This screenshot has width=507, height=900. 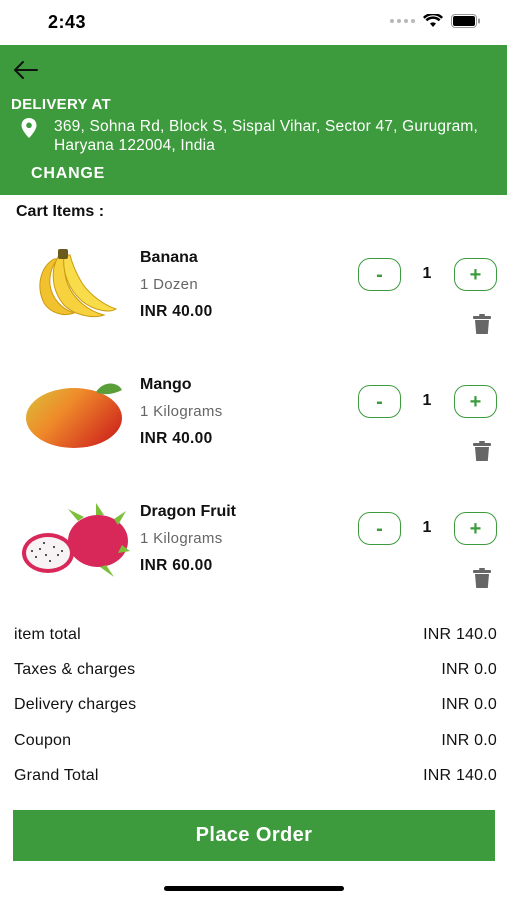 What do you see at coordinates (47, 634) in the screenshot?
I see `summary-label: item total` at bounding box center [47, 634].